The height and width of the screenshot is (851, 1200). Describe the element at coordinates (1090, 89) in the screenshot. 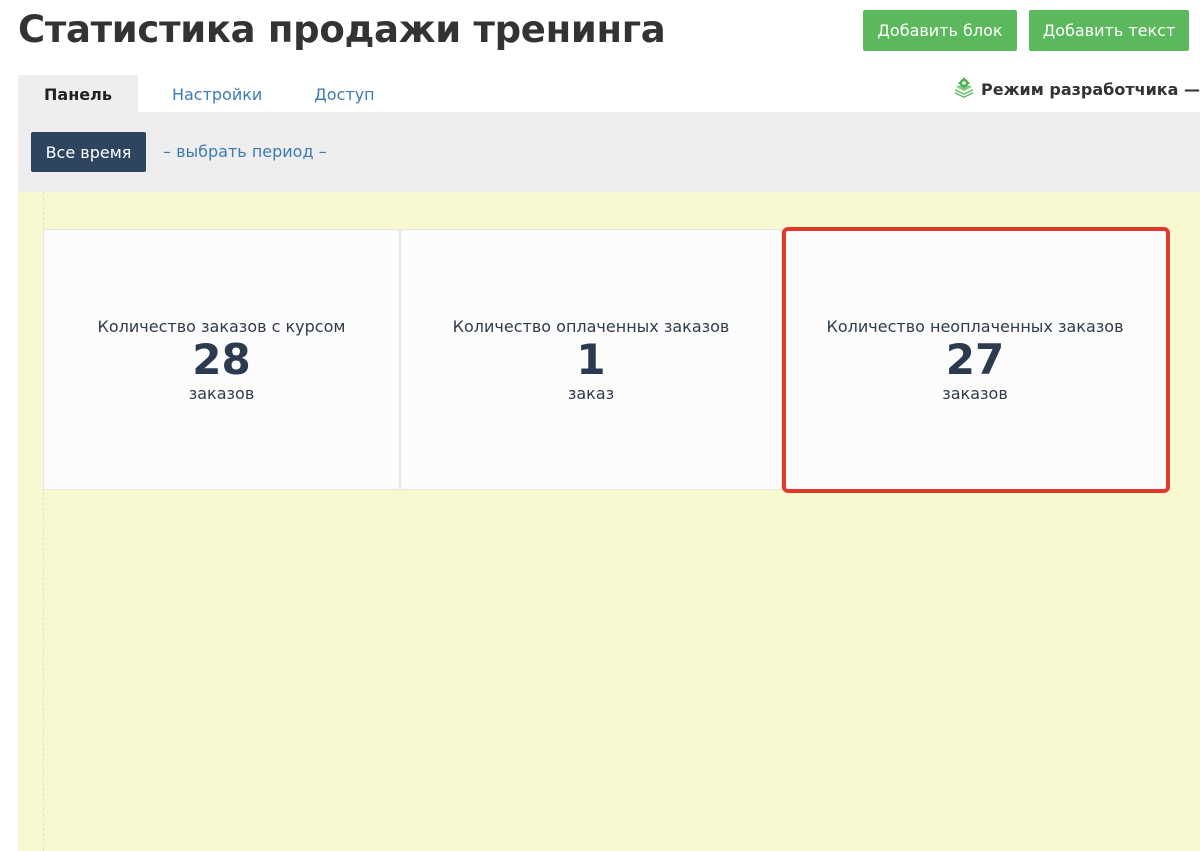

I see `developer-mode-label: Режим разработчика — да` at that location.